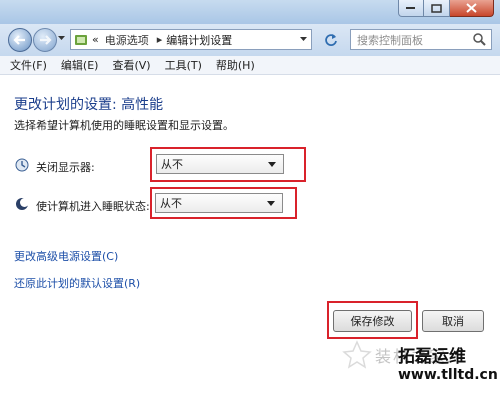 The width and height of the screenshot is (500, 393). I want to click on display-off-label: 关闭显示器:, so click(65, 167).